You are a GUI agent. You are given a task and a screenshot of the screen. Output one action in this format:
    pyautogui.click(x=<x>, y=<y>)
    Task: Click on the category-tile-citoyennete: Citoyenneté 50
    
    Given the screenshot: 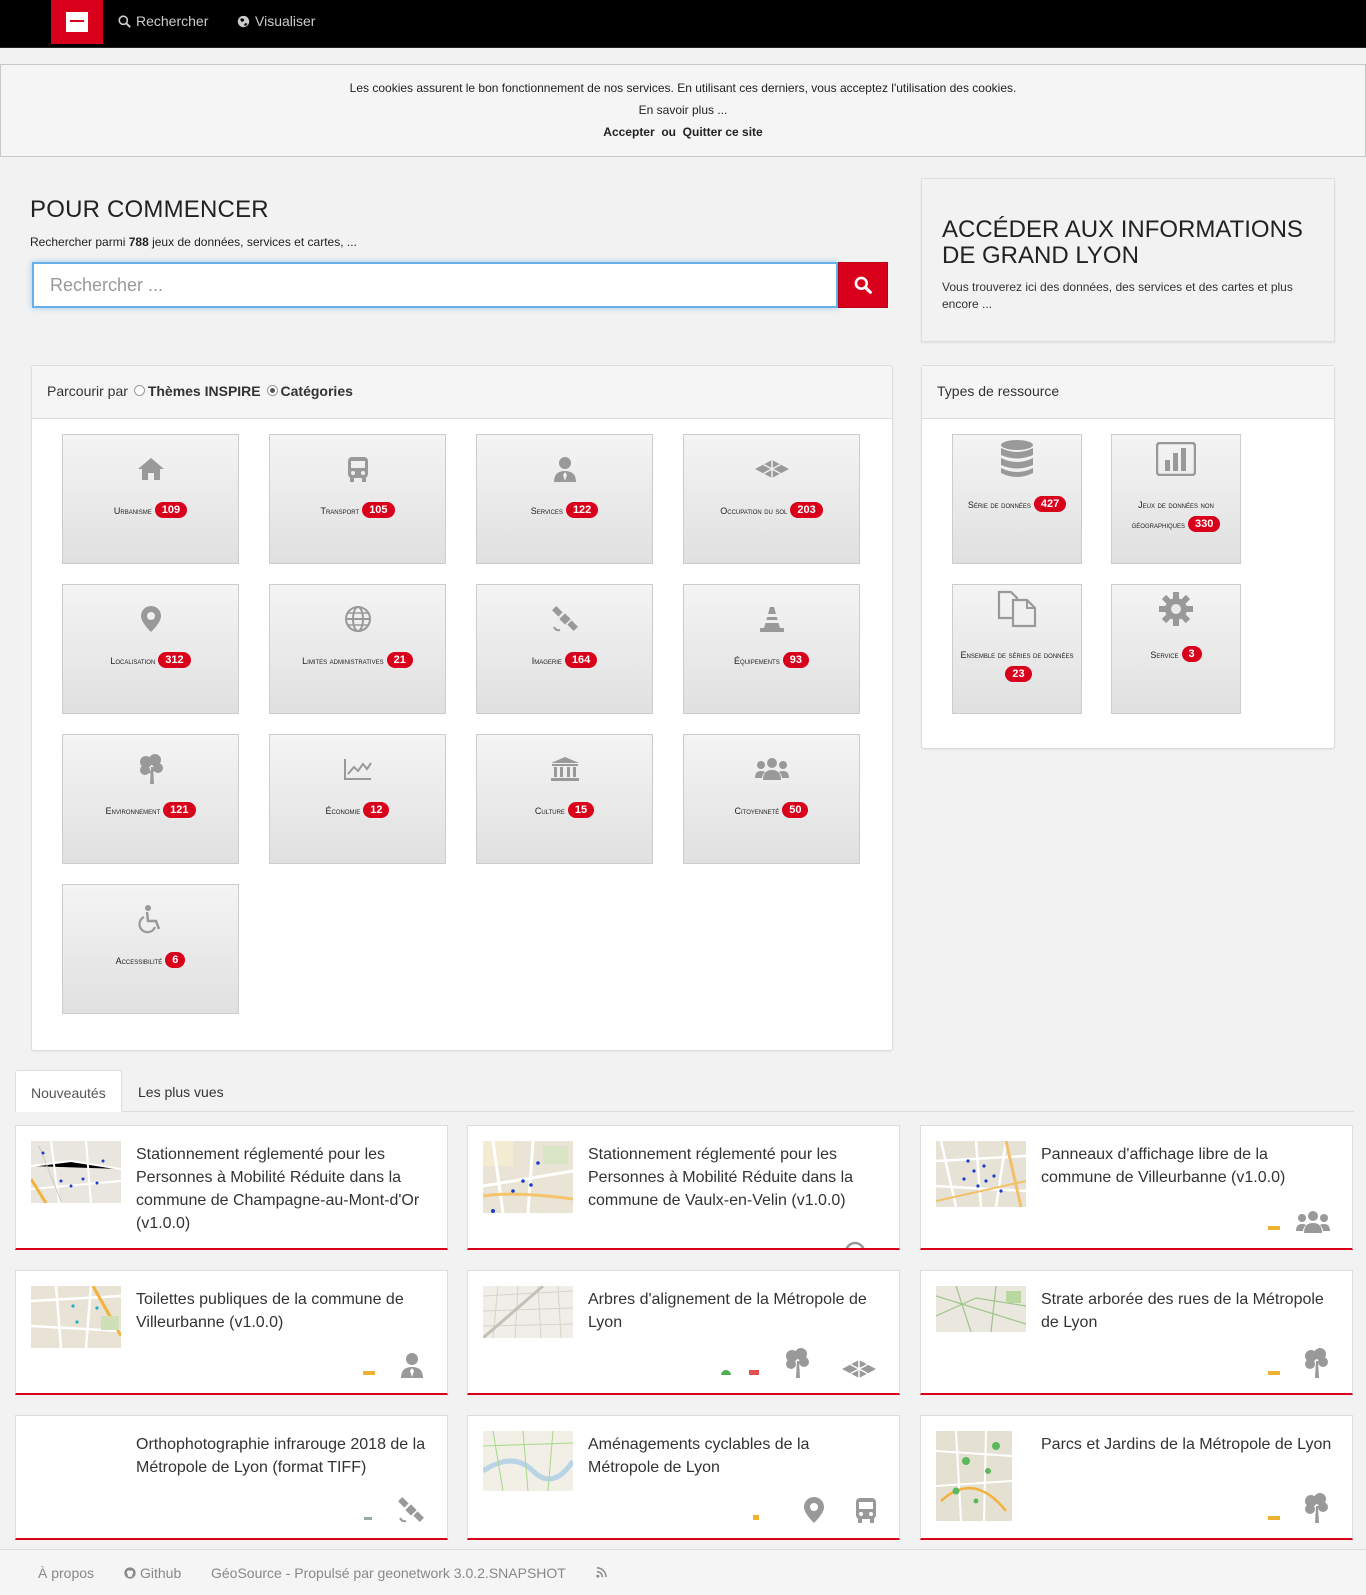 What is the action you would take?
    pyautogui.click(x=771, y=799)
    